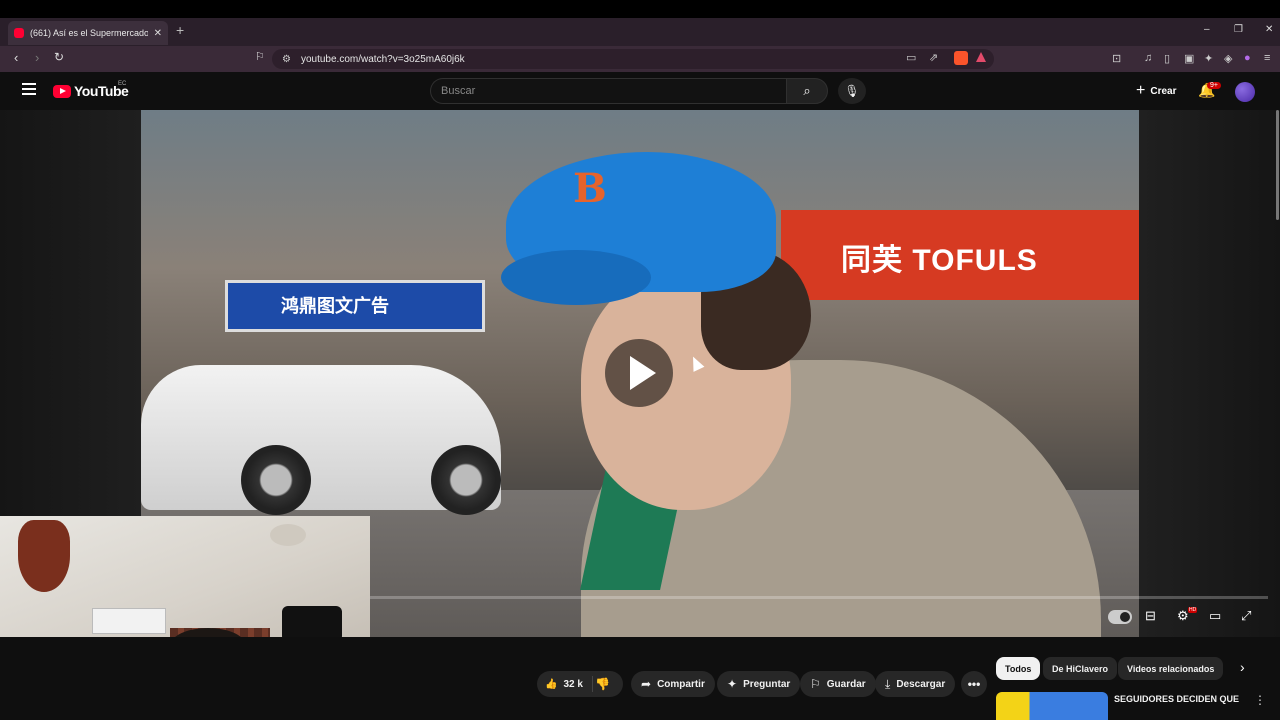 This screenshot has height=720, width=1280. I want to click on create-button: + Crear, so click(1156, 91).